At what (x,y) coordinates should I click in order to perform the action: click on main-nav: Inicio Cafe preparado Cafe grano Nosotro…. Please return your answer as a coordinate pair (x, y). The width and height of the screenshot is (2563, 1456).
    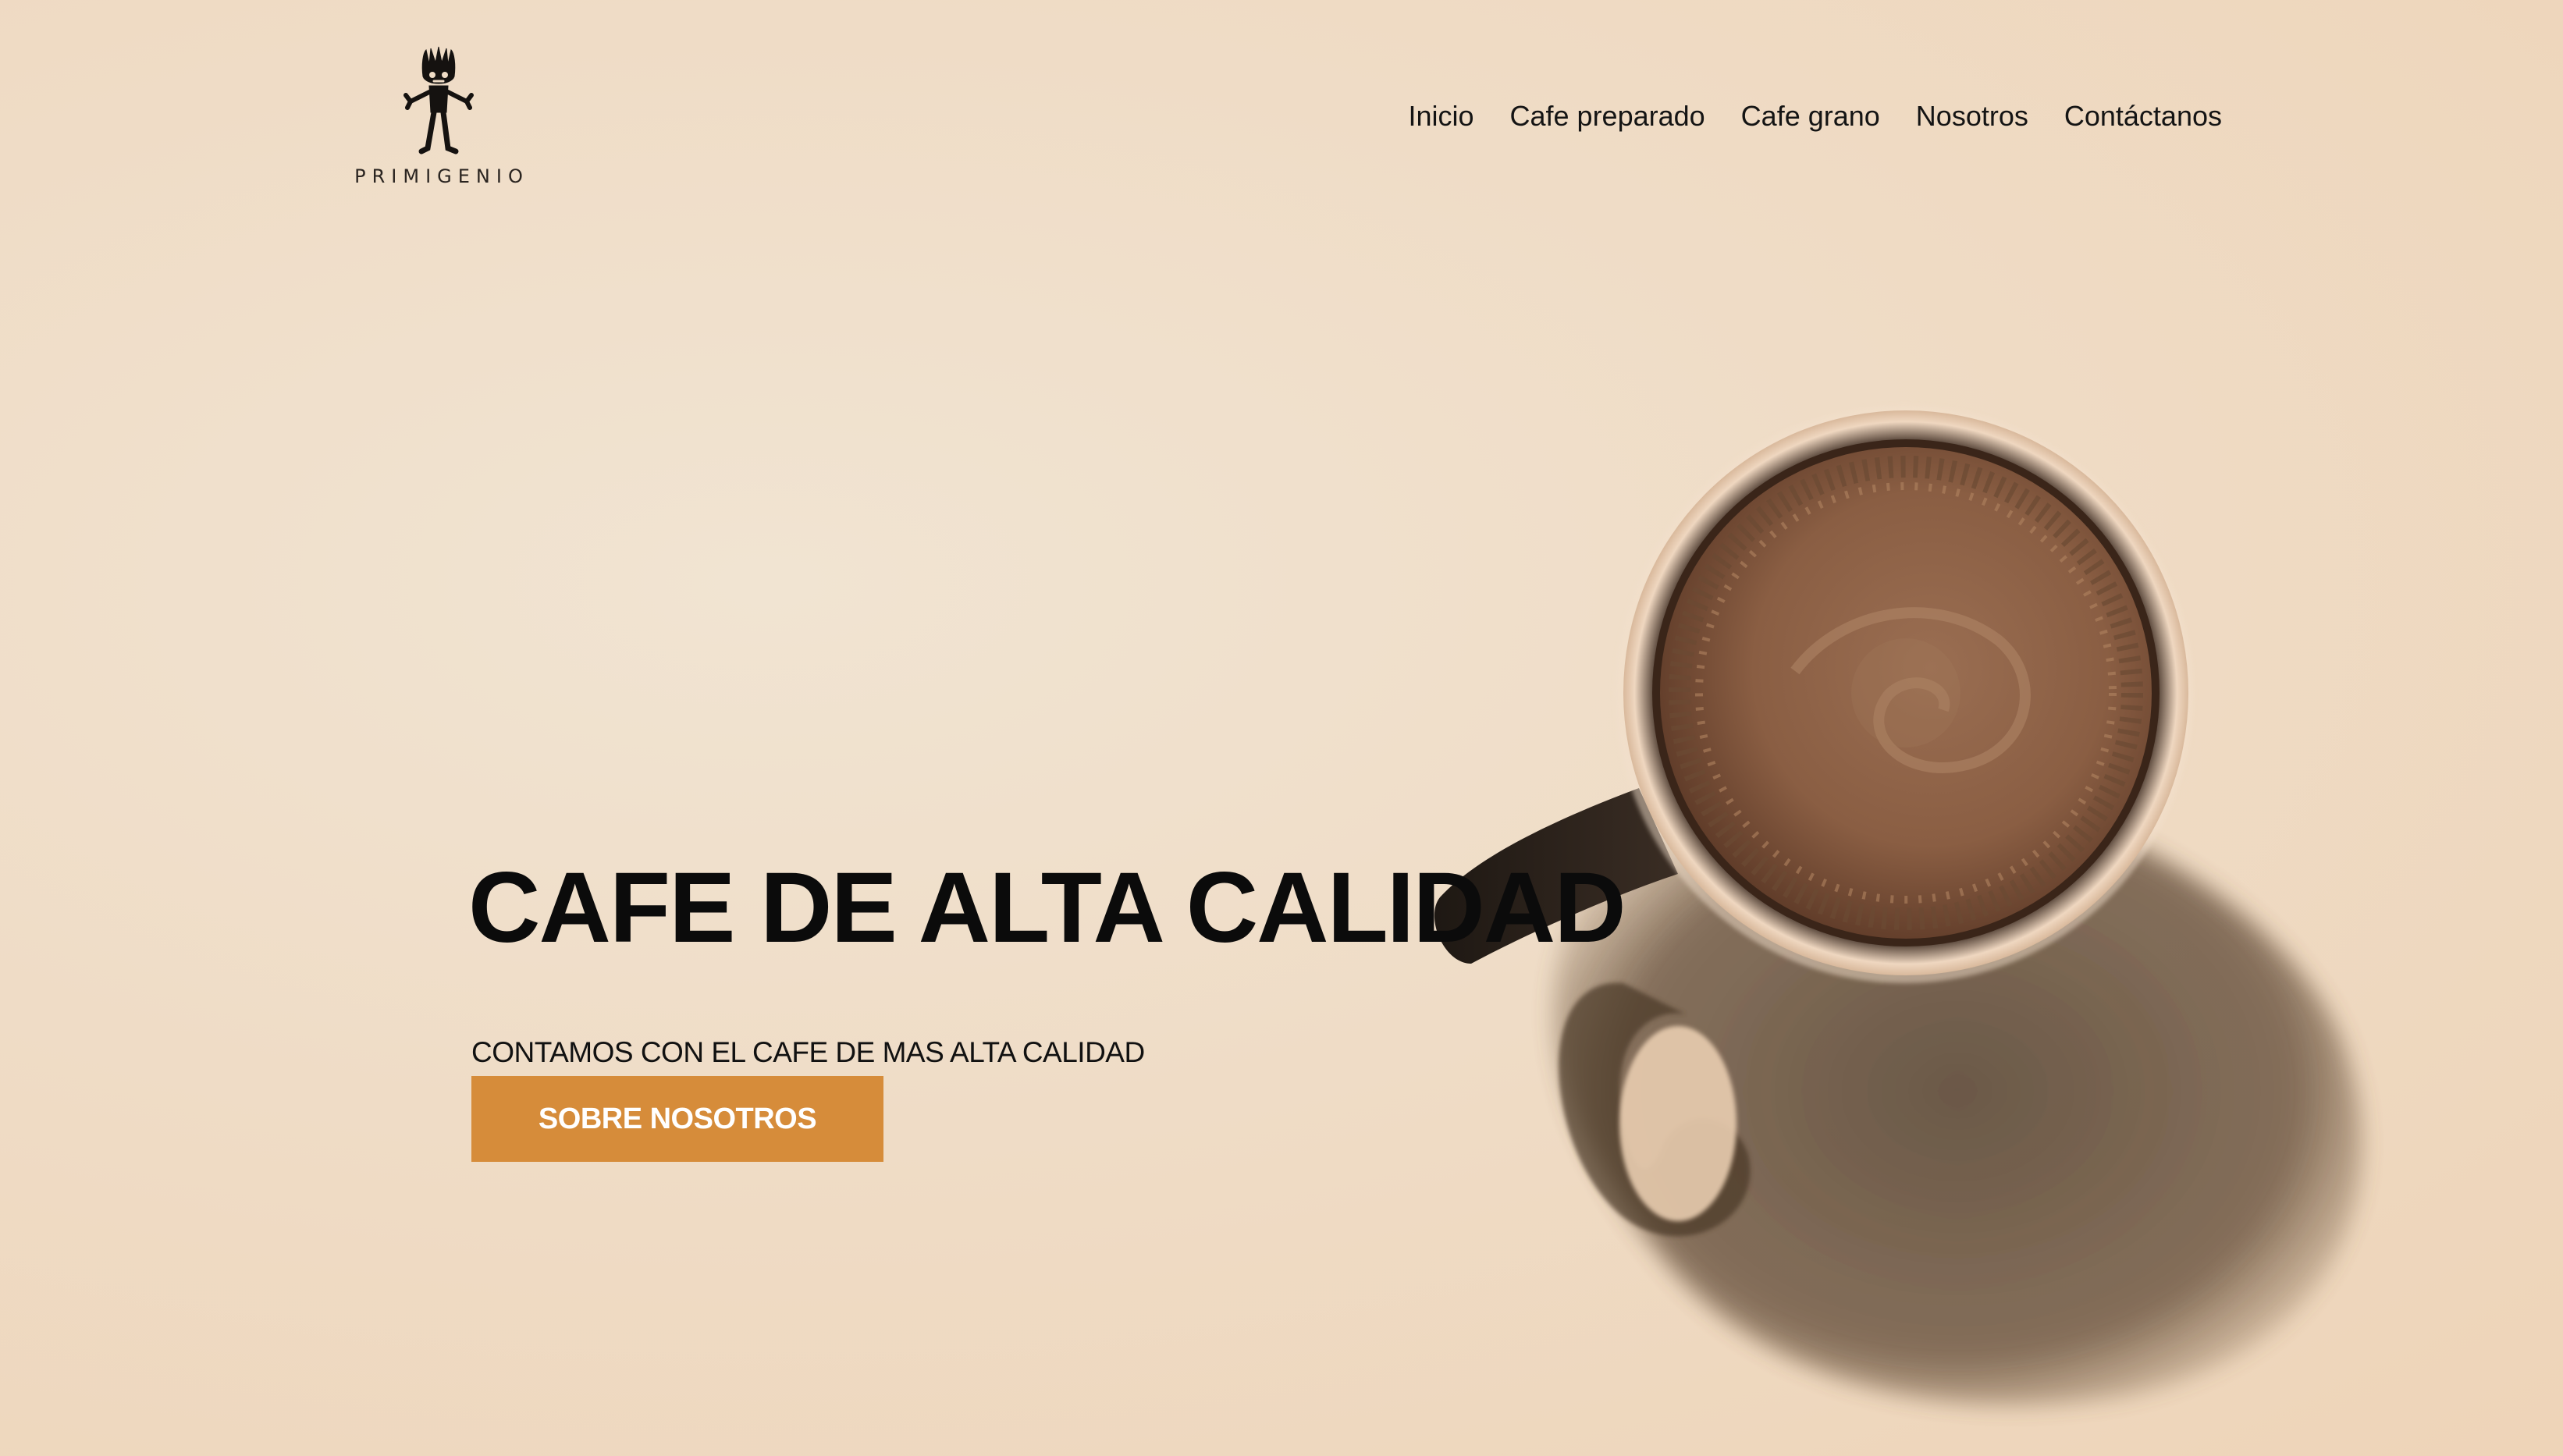
    Looking at the image, I should click on (1815, 117).